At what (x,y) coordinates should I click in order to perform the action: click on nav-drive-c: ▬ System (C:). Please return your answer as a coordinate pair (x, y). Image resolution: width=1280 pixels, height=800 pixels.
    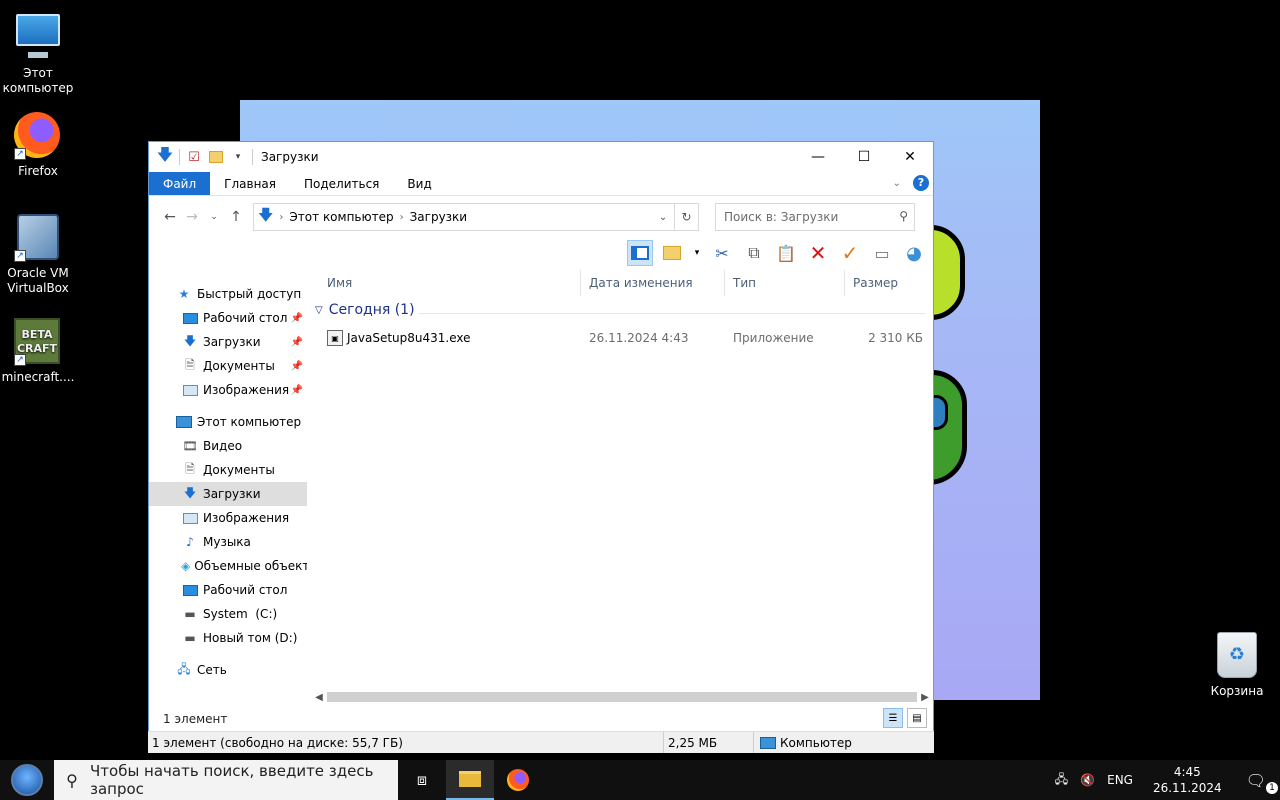
    Looking at the image, I should click on (228, 614).